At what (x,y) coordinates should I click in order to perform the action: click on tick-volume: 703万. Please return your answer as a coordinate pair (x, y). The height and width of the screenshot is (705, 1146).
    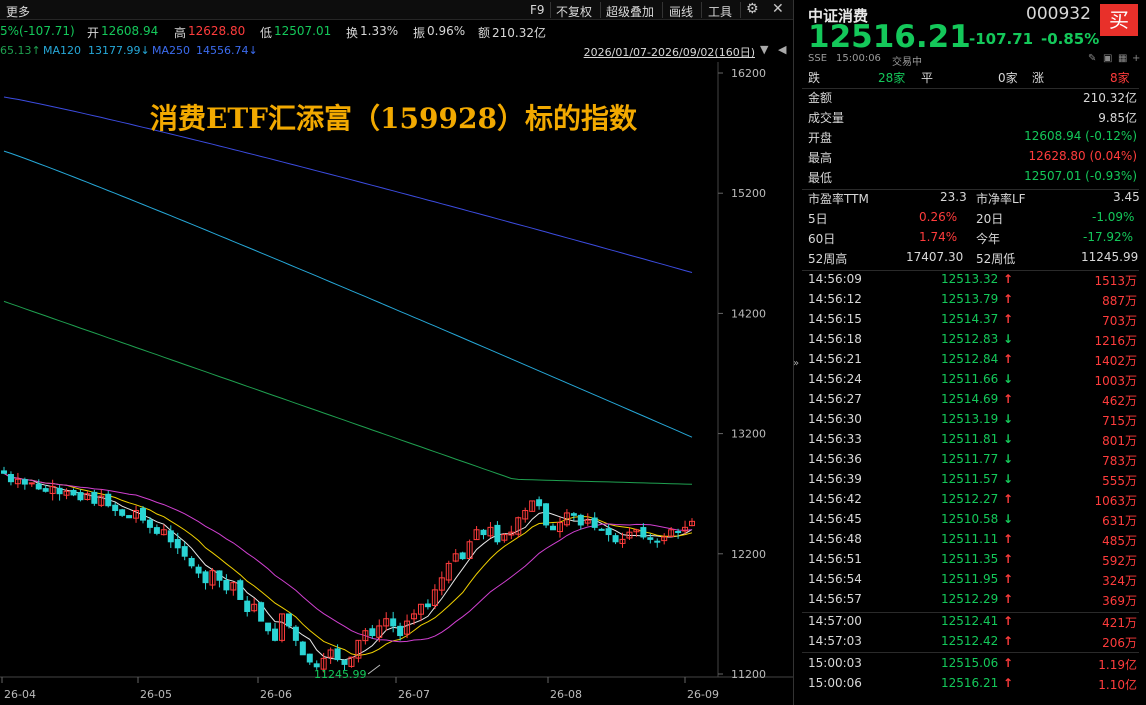
    Looking at the image, I should click on (1119, 321).